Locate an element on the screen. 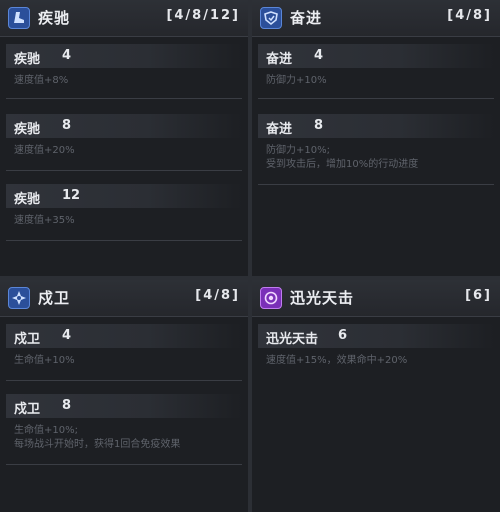  tier-effect: 生命值+10%; 每场战斗开始时，获得1回合免疫效果 is located at coordinates (124, 435).